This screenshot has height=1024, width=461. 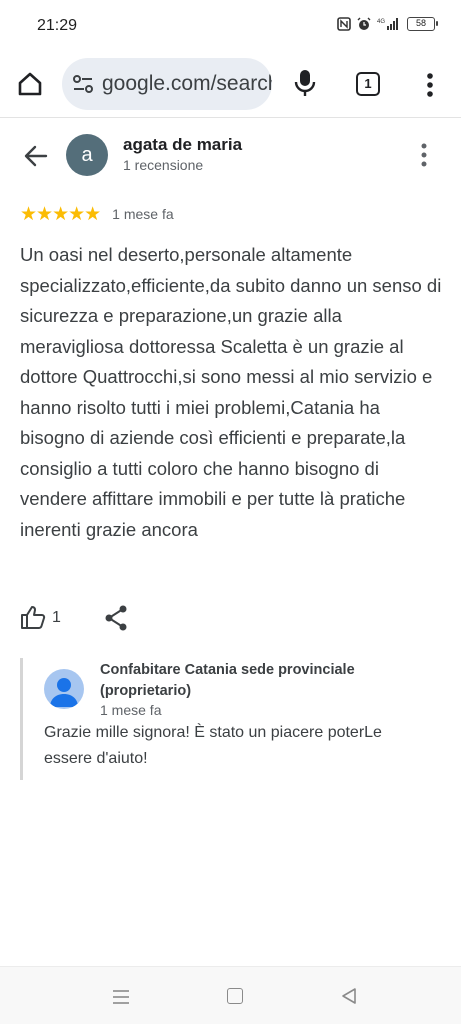 What do you see at coordinates (230, 26) in the screenshot?
I see `status-bar: 21:29 4G 58` at bounding box center [230, 26].